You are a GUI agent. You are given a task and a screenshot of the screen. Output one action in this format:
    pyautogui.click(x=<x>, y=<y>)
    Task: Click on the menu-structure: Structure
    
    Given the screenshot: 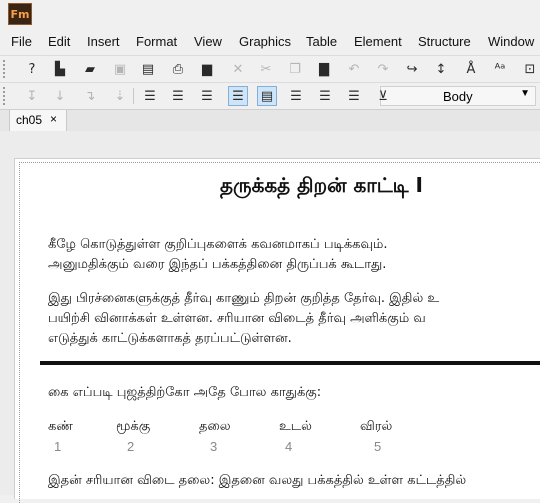 What is the action you would take?
    pyautogui.click(x=444, y=41)
    